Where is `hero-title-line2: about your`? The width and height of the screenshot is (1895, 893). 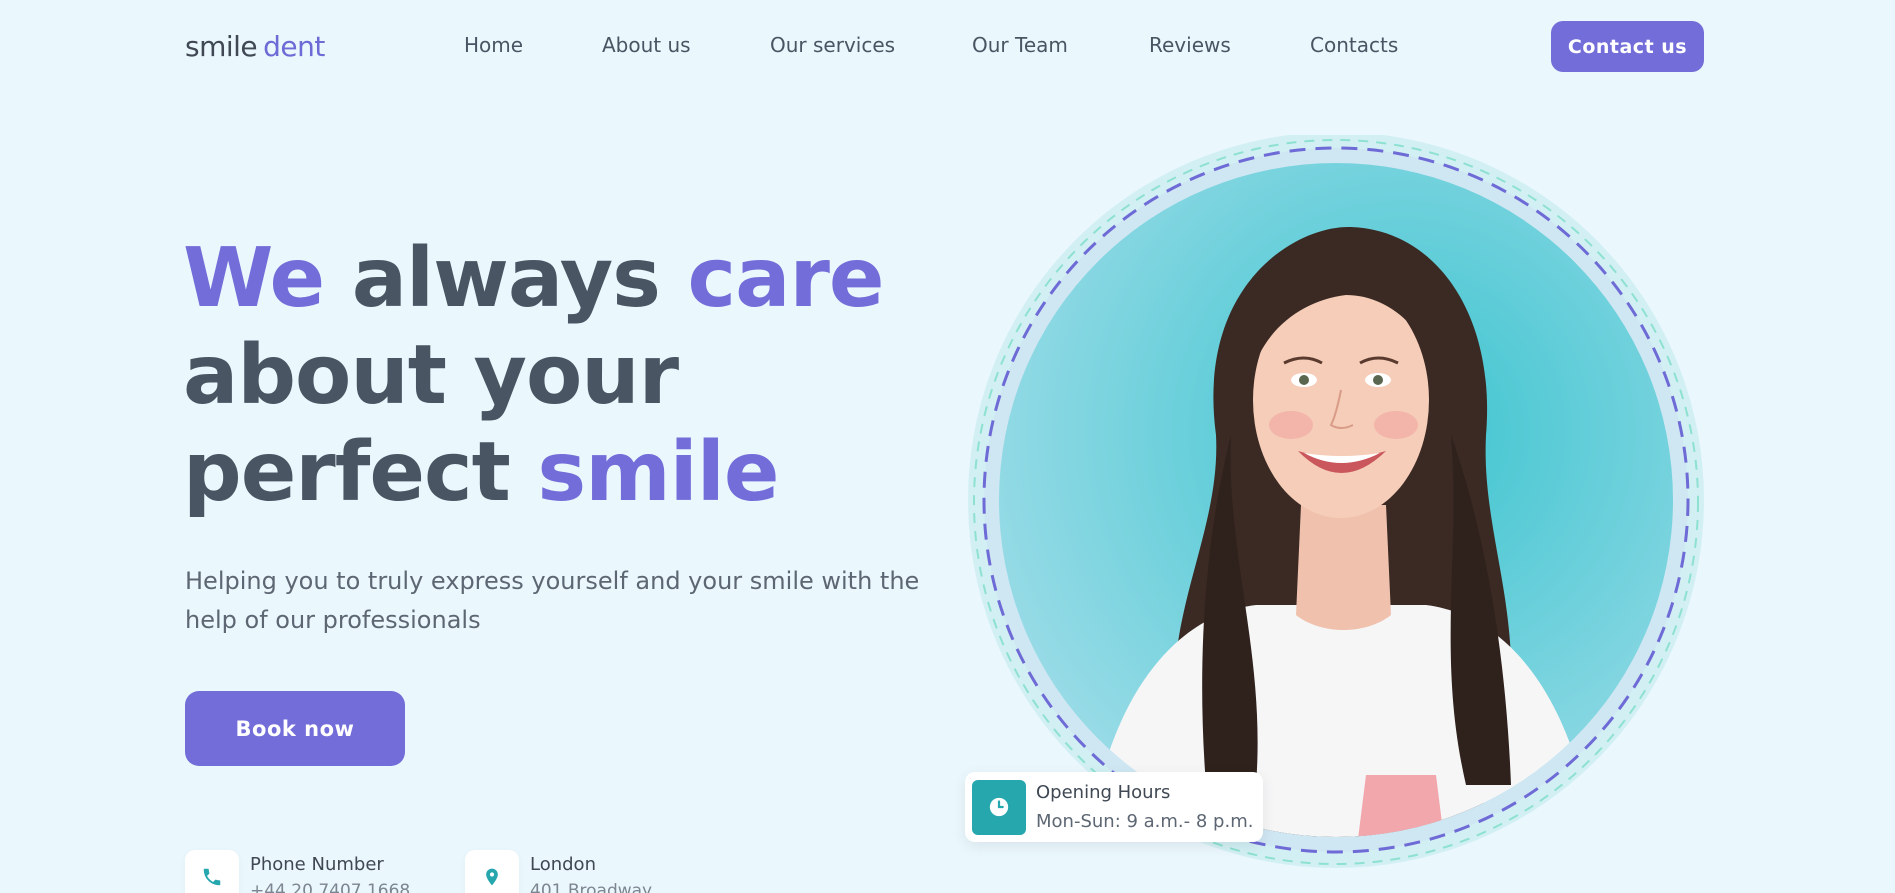 hero-title-line2: about your is located at coordinates (431, 375).